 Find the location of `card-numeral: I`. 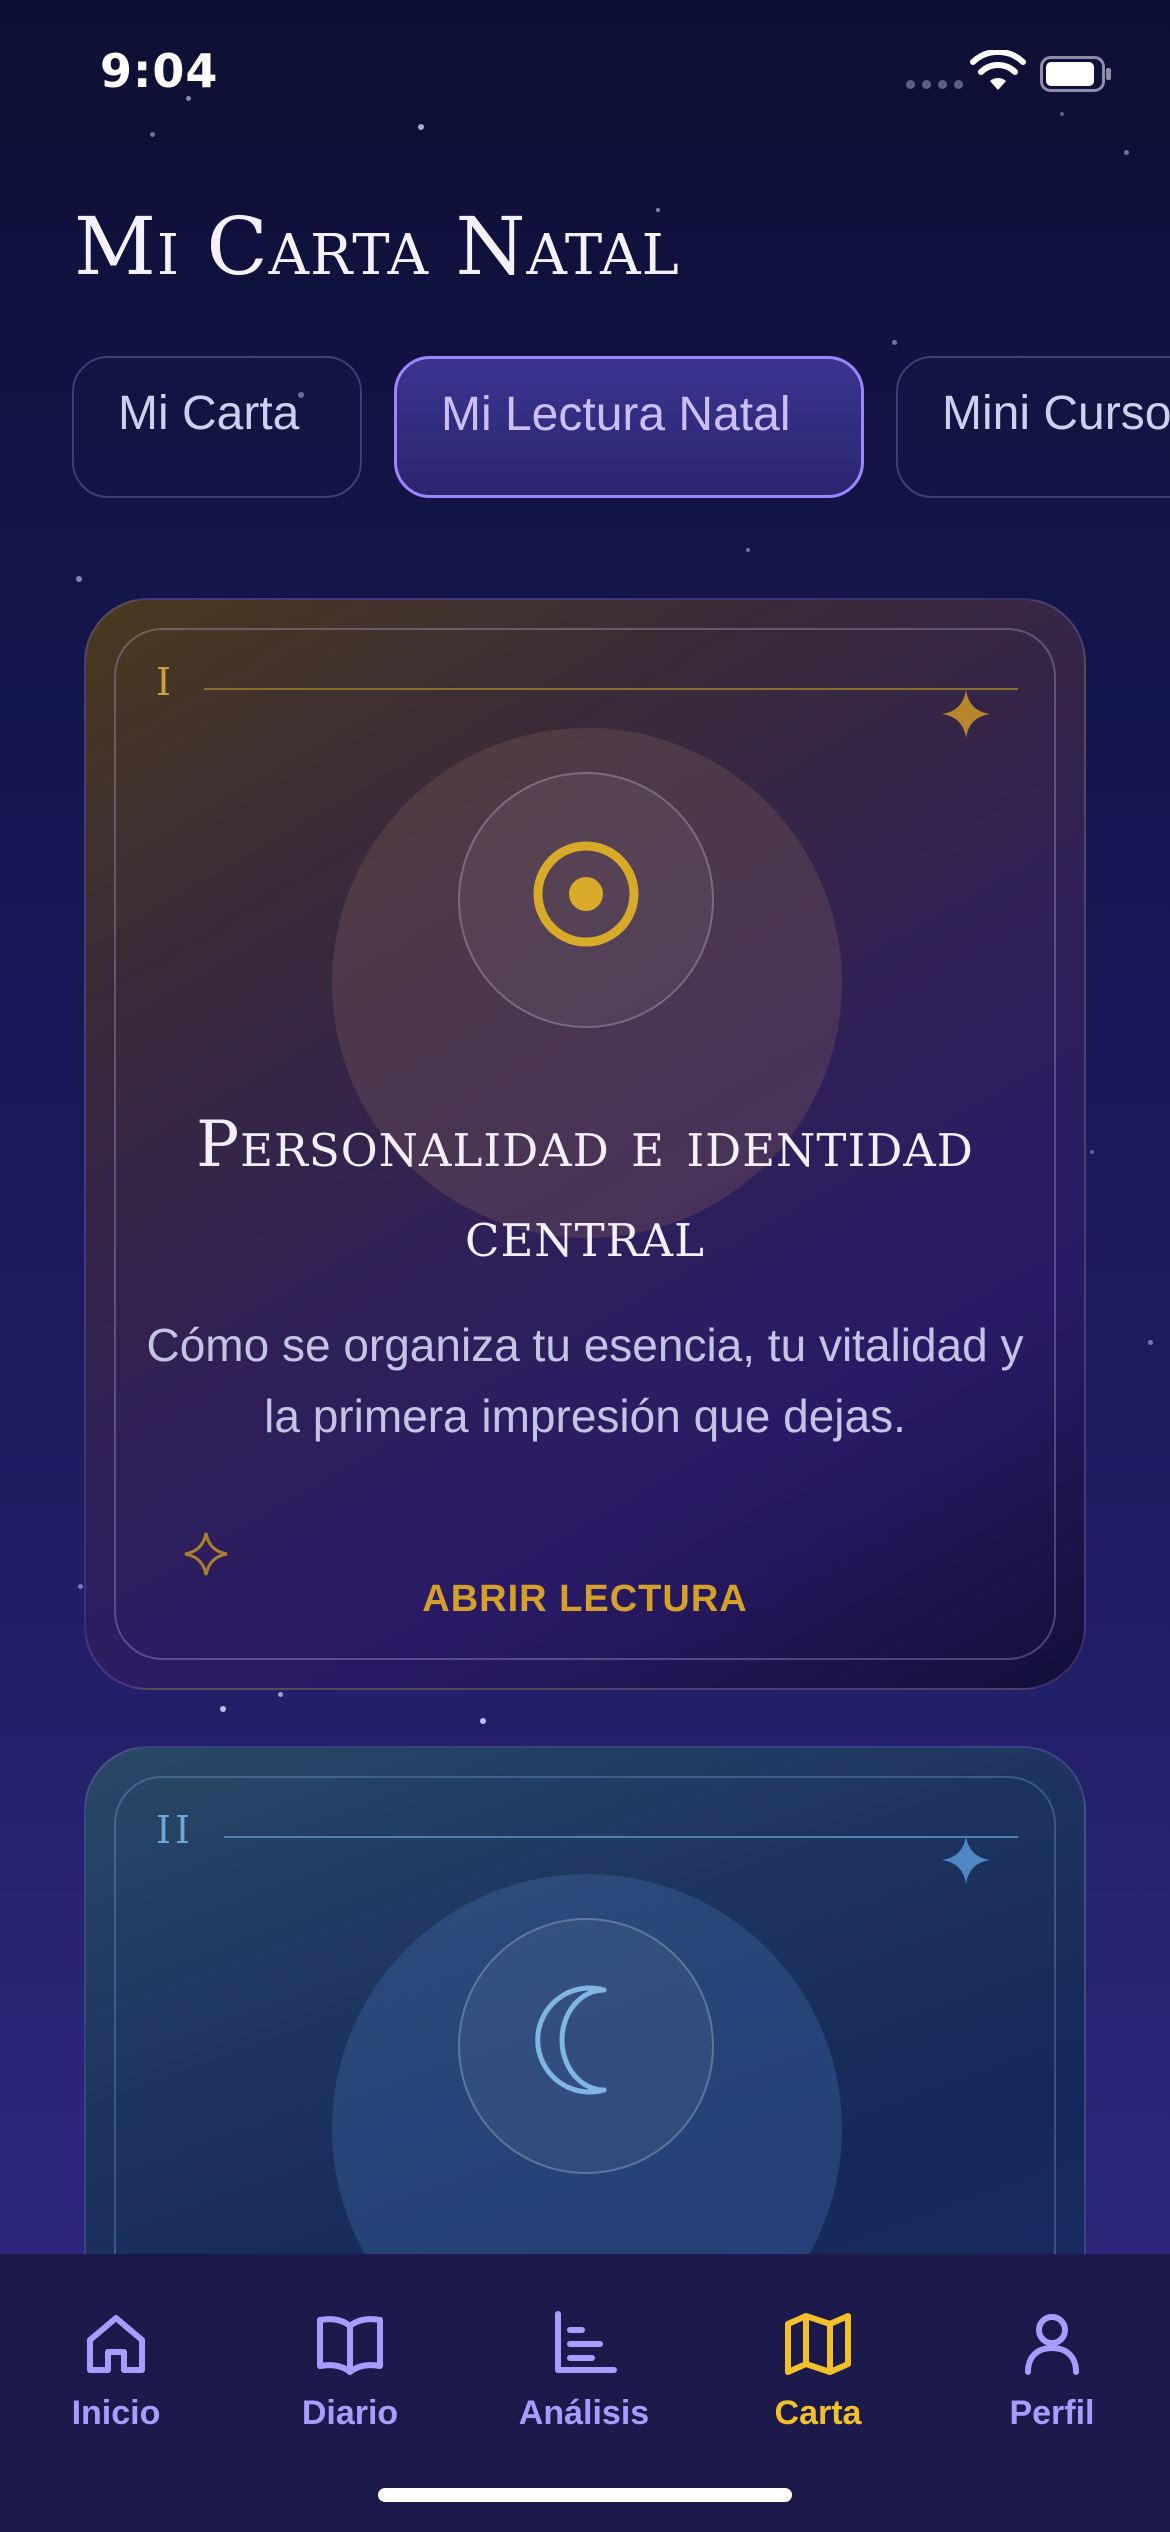

card-numeral: I is located at coordinates (166, 682).